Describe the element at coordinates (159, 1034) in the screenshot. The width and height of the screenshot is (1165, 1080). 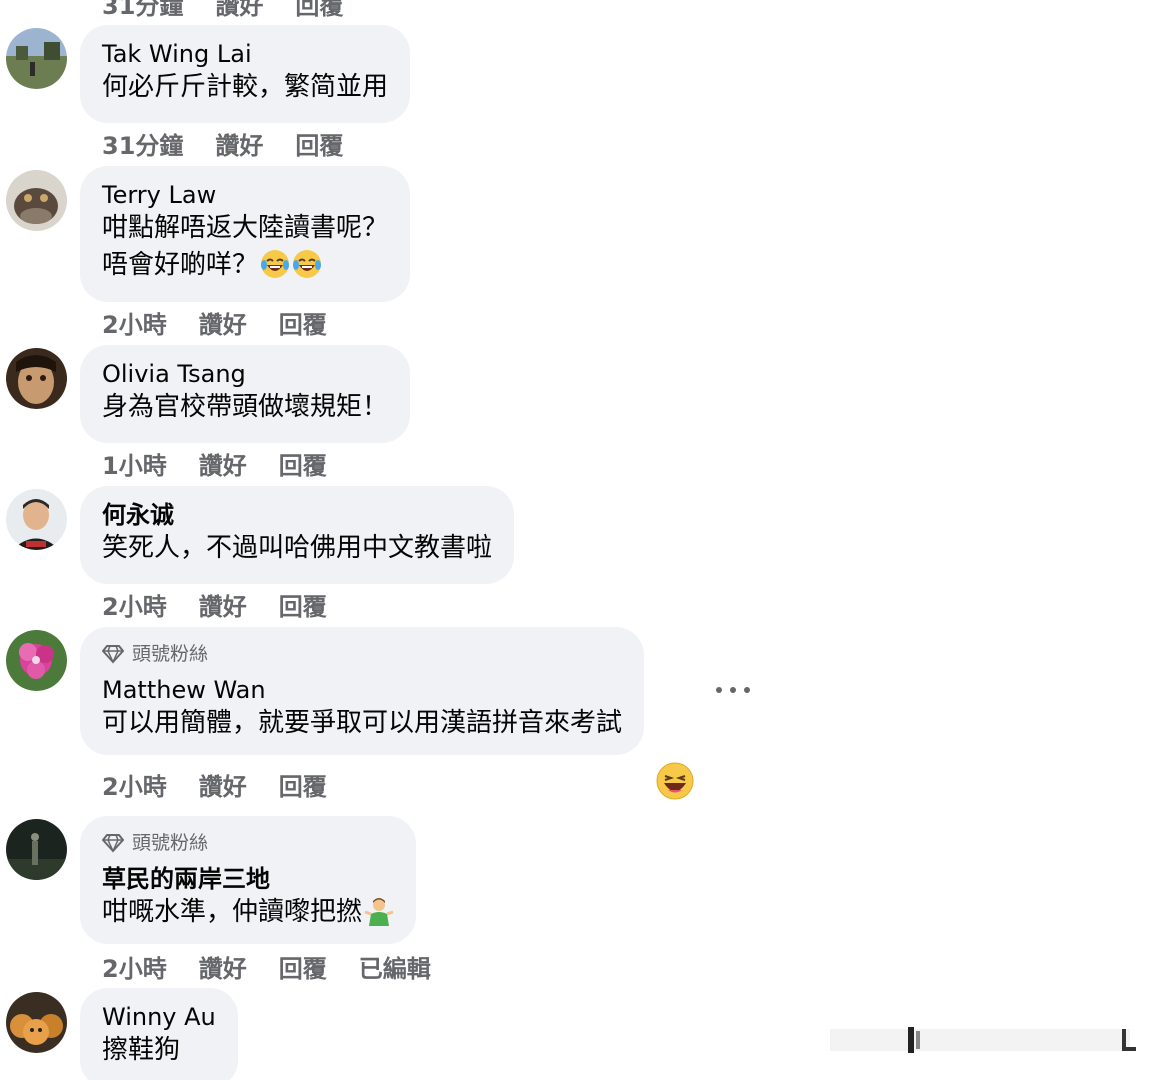
I see `comment-bubble: Winny Au 擦鞋狗` at that location.